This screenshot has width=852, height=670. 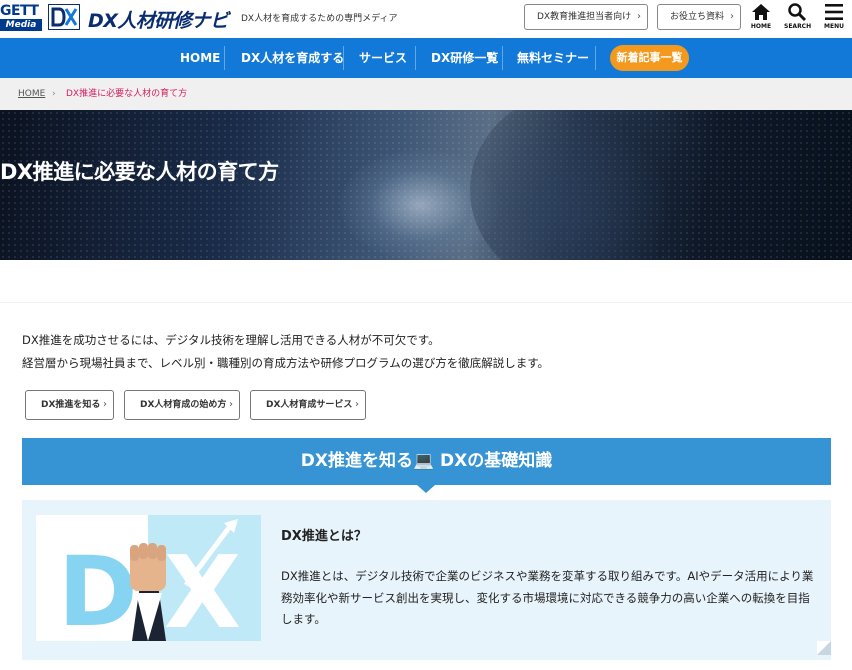 What do you see at coordinates (231, 340) in the screenshot?
I see `intro-line: DX推進を成功させるには、デジタル技術を理解し活用できる人材が不可欠です。` at bounding box center [231, 340].